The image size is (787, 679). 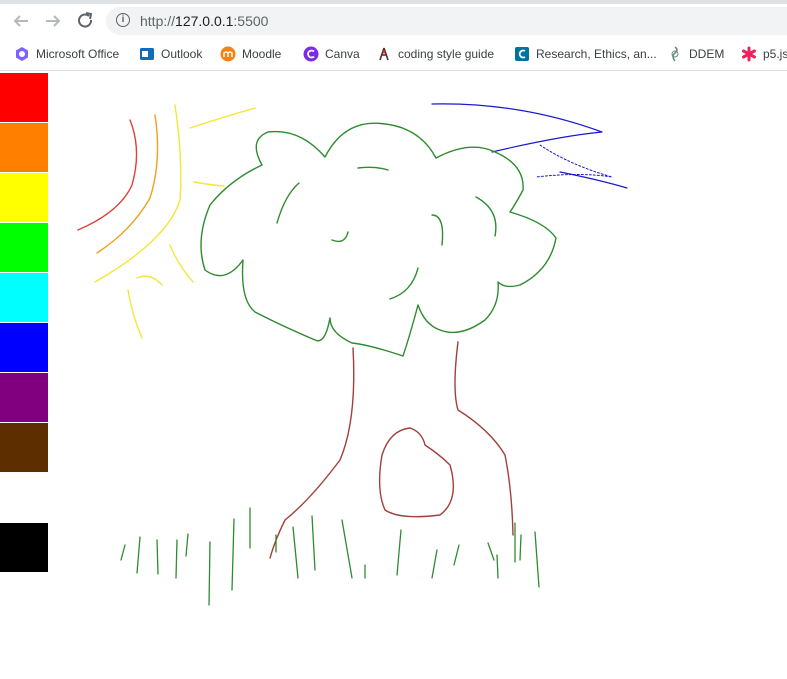 What do you see at coordinates (78, 54) in the screenshot?
I see `bookmark-label: Microsoft Office` at bounding box center [78, 54].